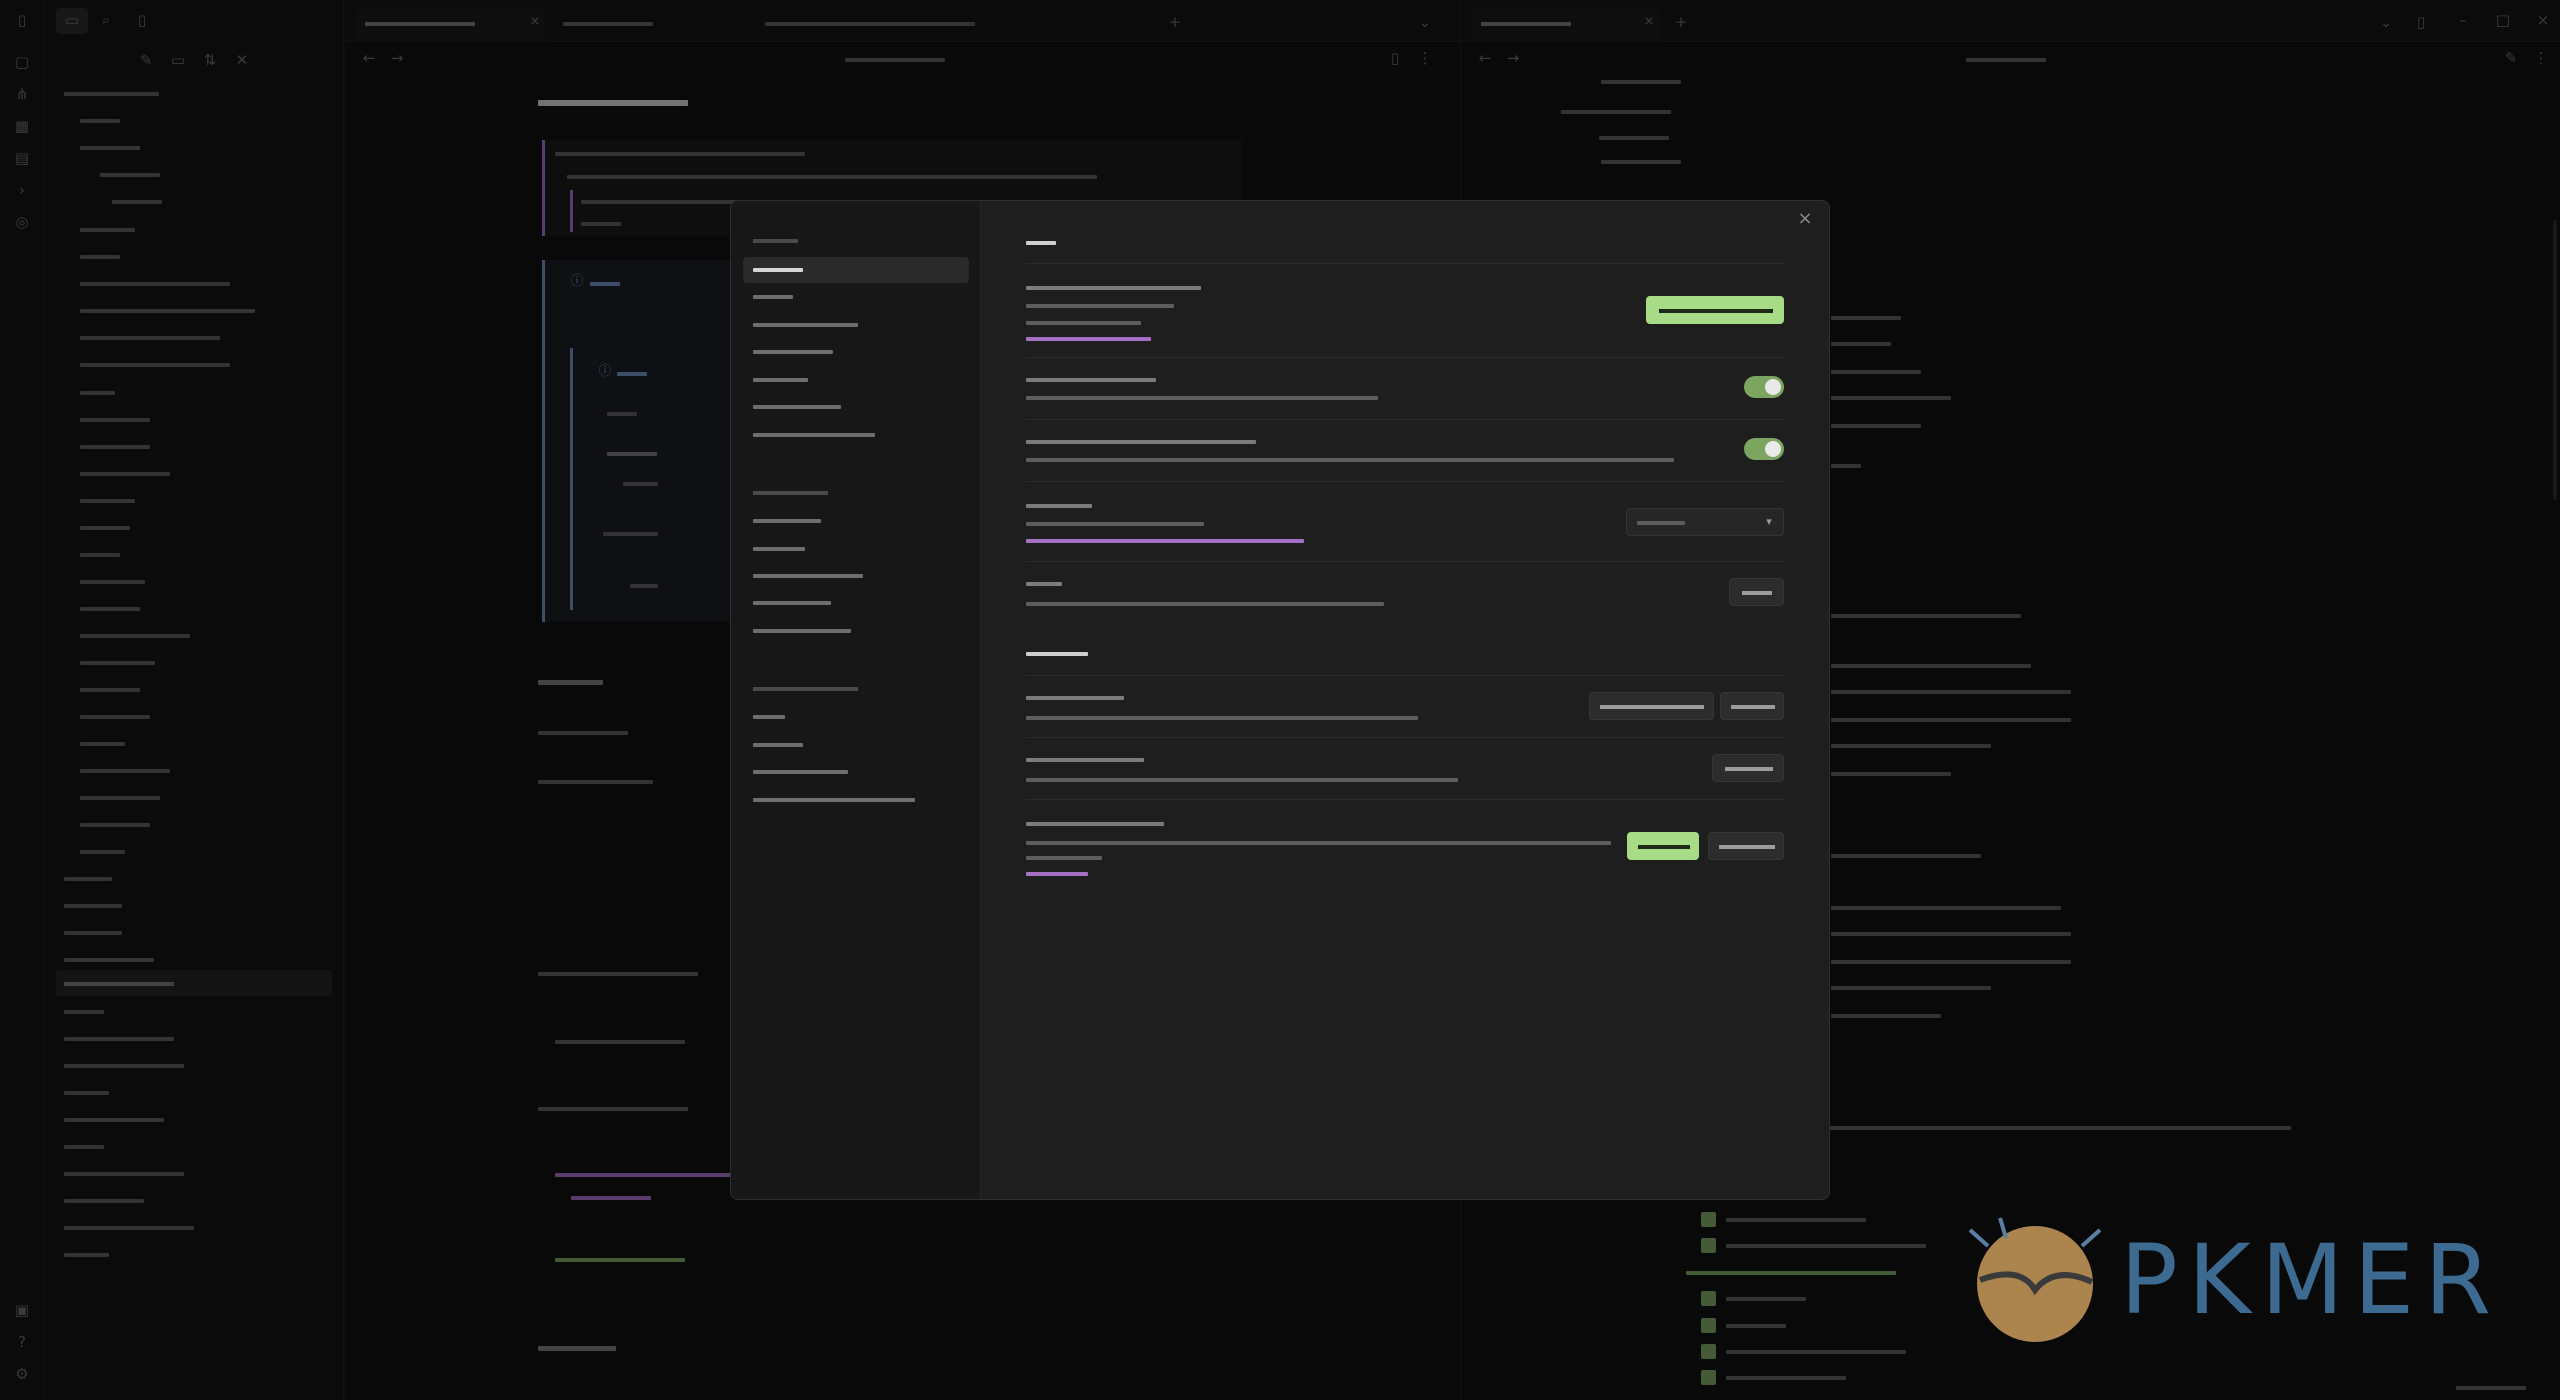  I want to click on pkmer-watermark-logo: PKMER, so click(2240, 1280).